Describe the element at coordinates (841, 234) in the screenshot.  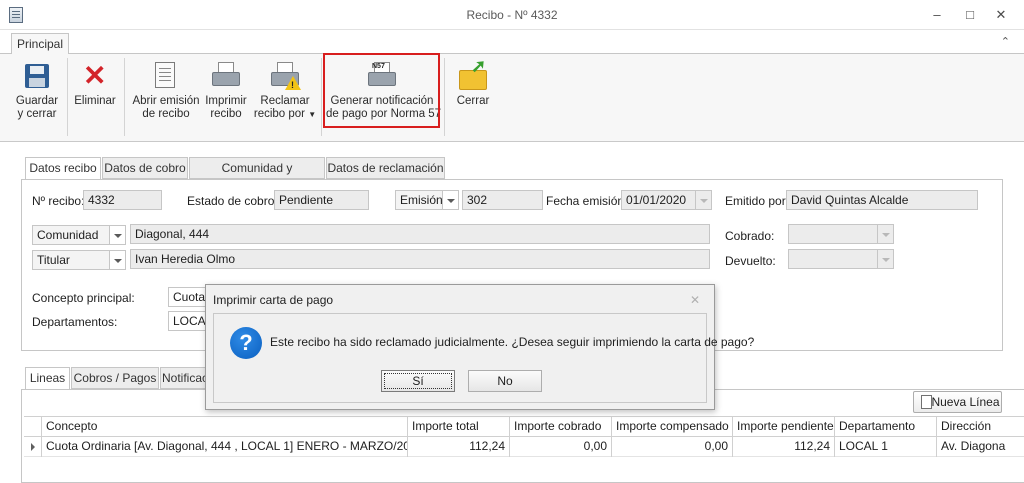
I see `collected-select` at that location.